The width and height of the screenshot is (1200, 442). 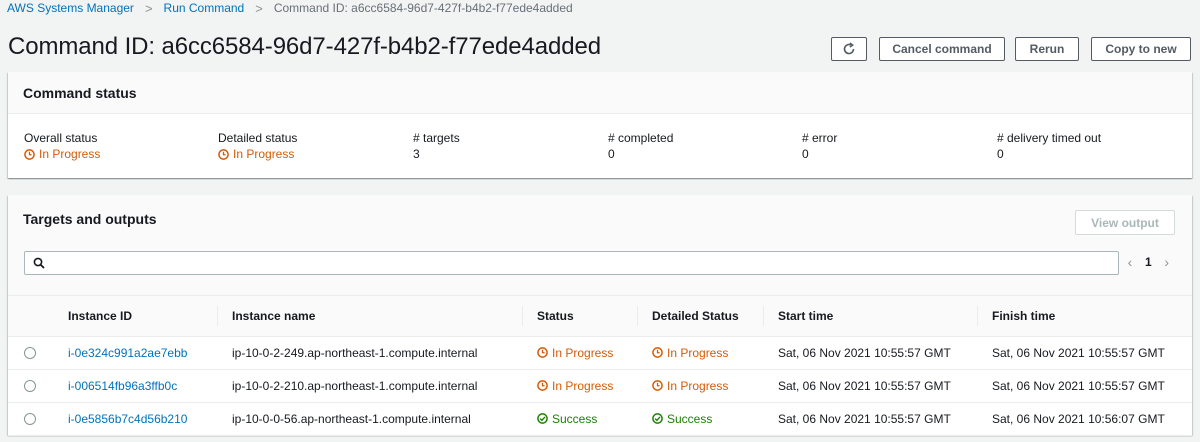 I want to click on copy-to-new-button: Copy to new, so click(x=1141, y=49).